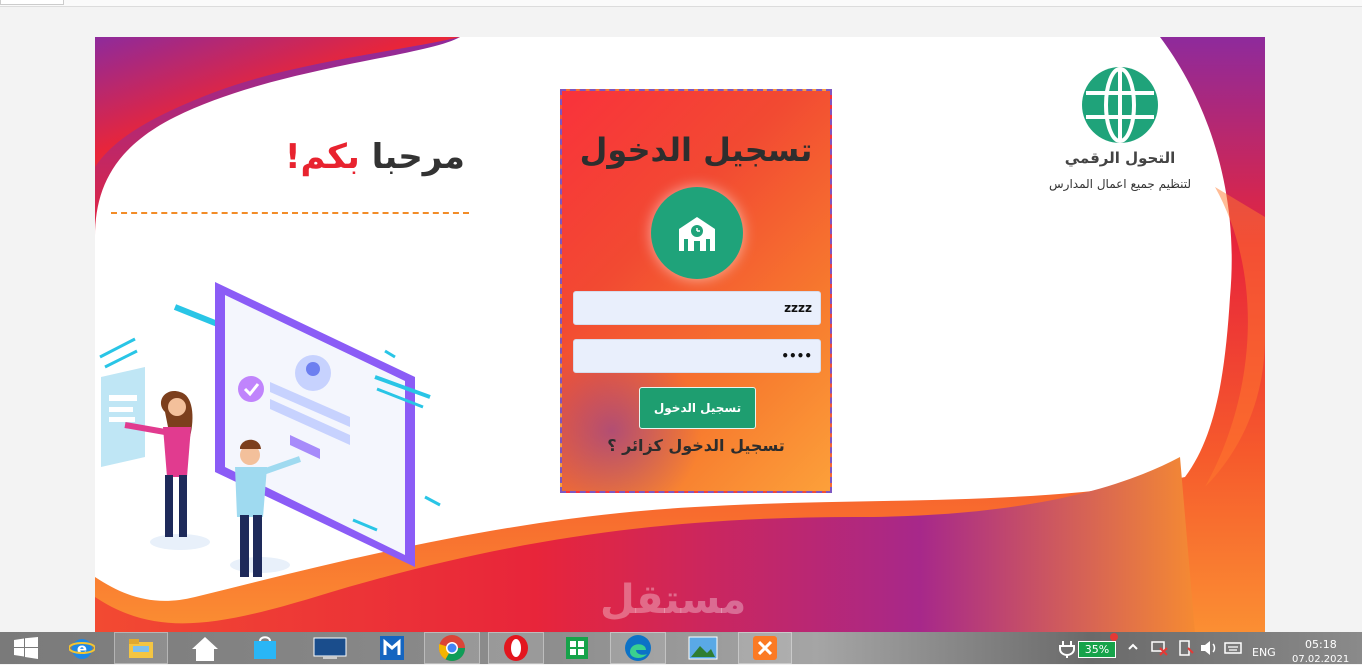 This screenshot has height=665, width=1362. Describe the element at coordinates (577, 648) in the screenshot. I see `office-icon` at that location.